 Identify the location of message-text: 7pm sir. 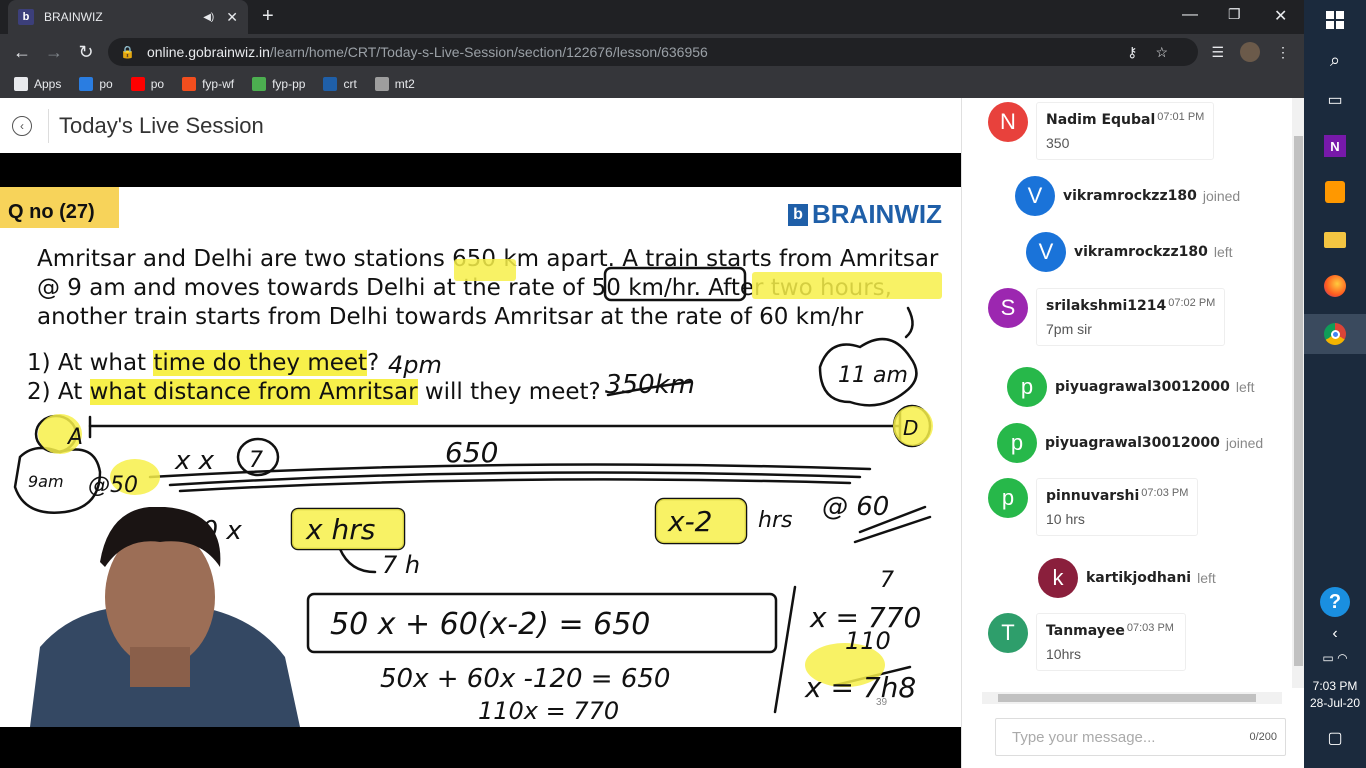
(1069, 329).